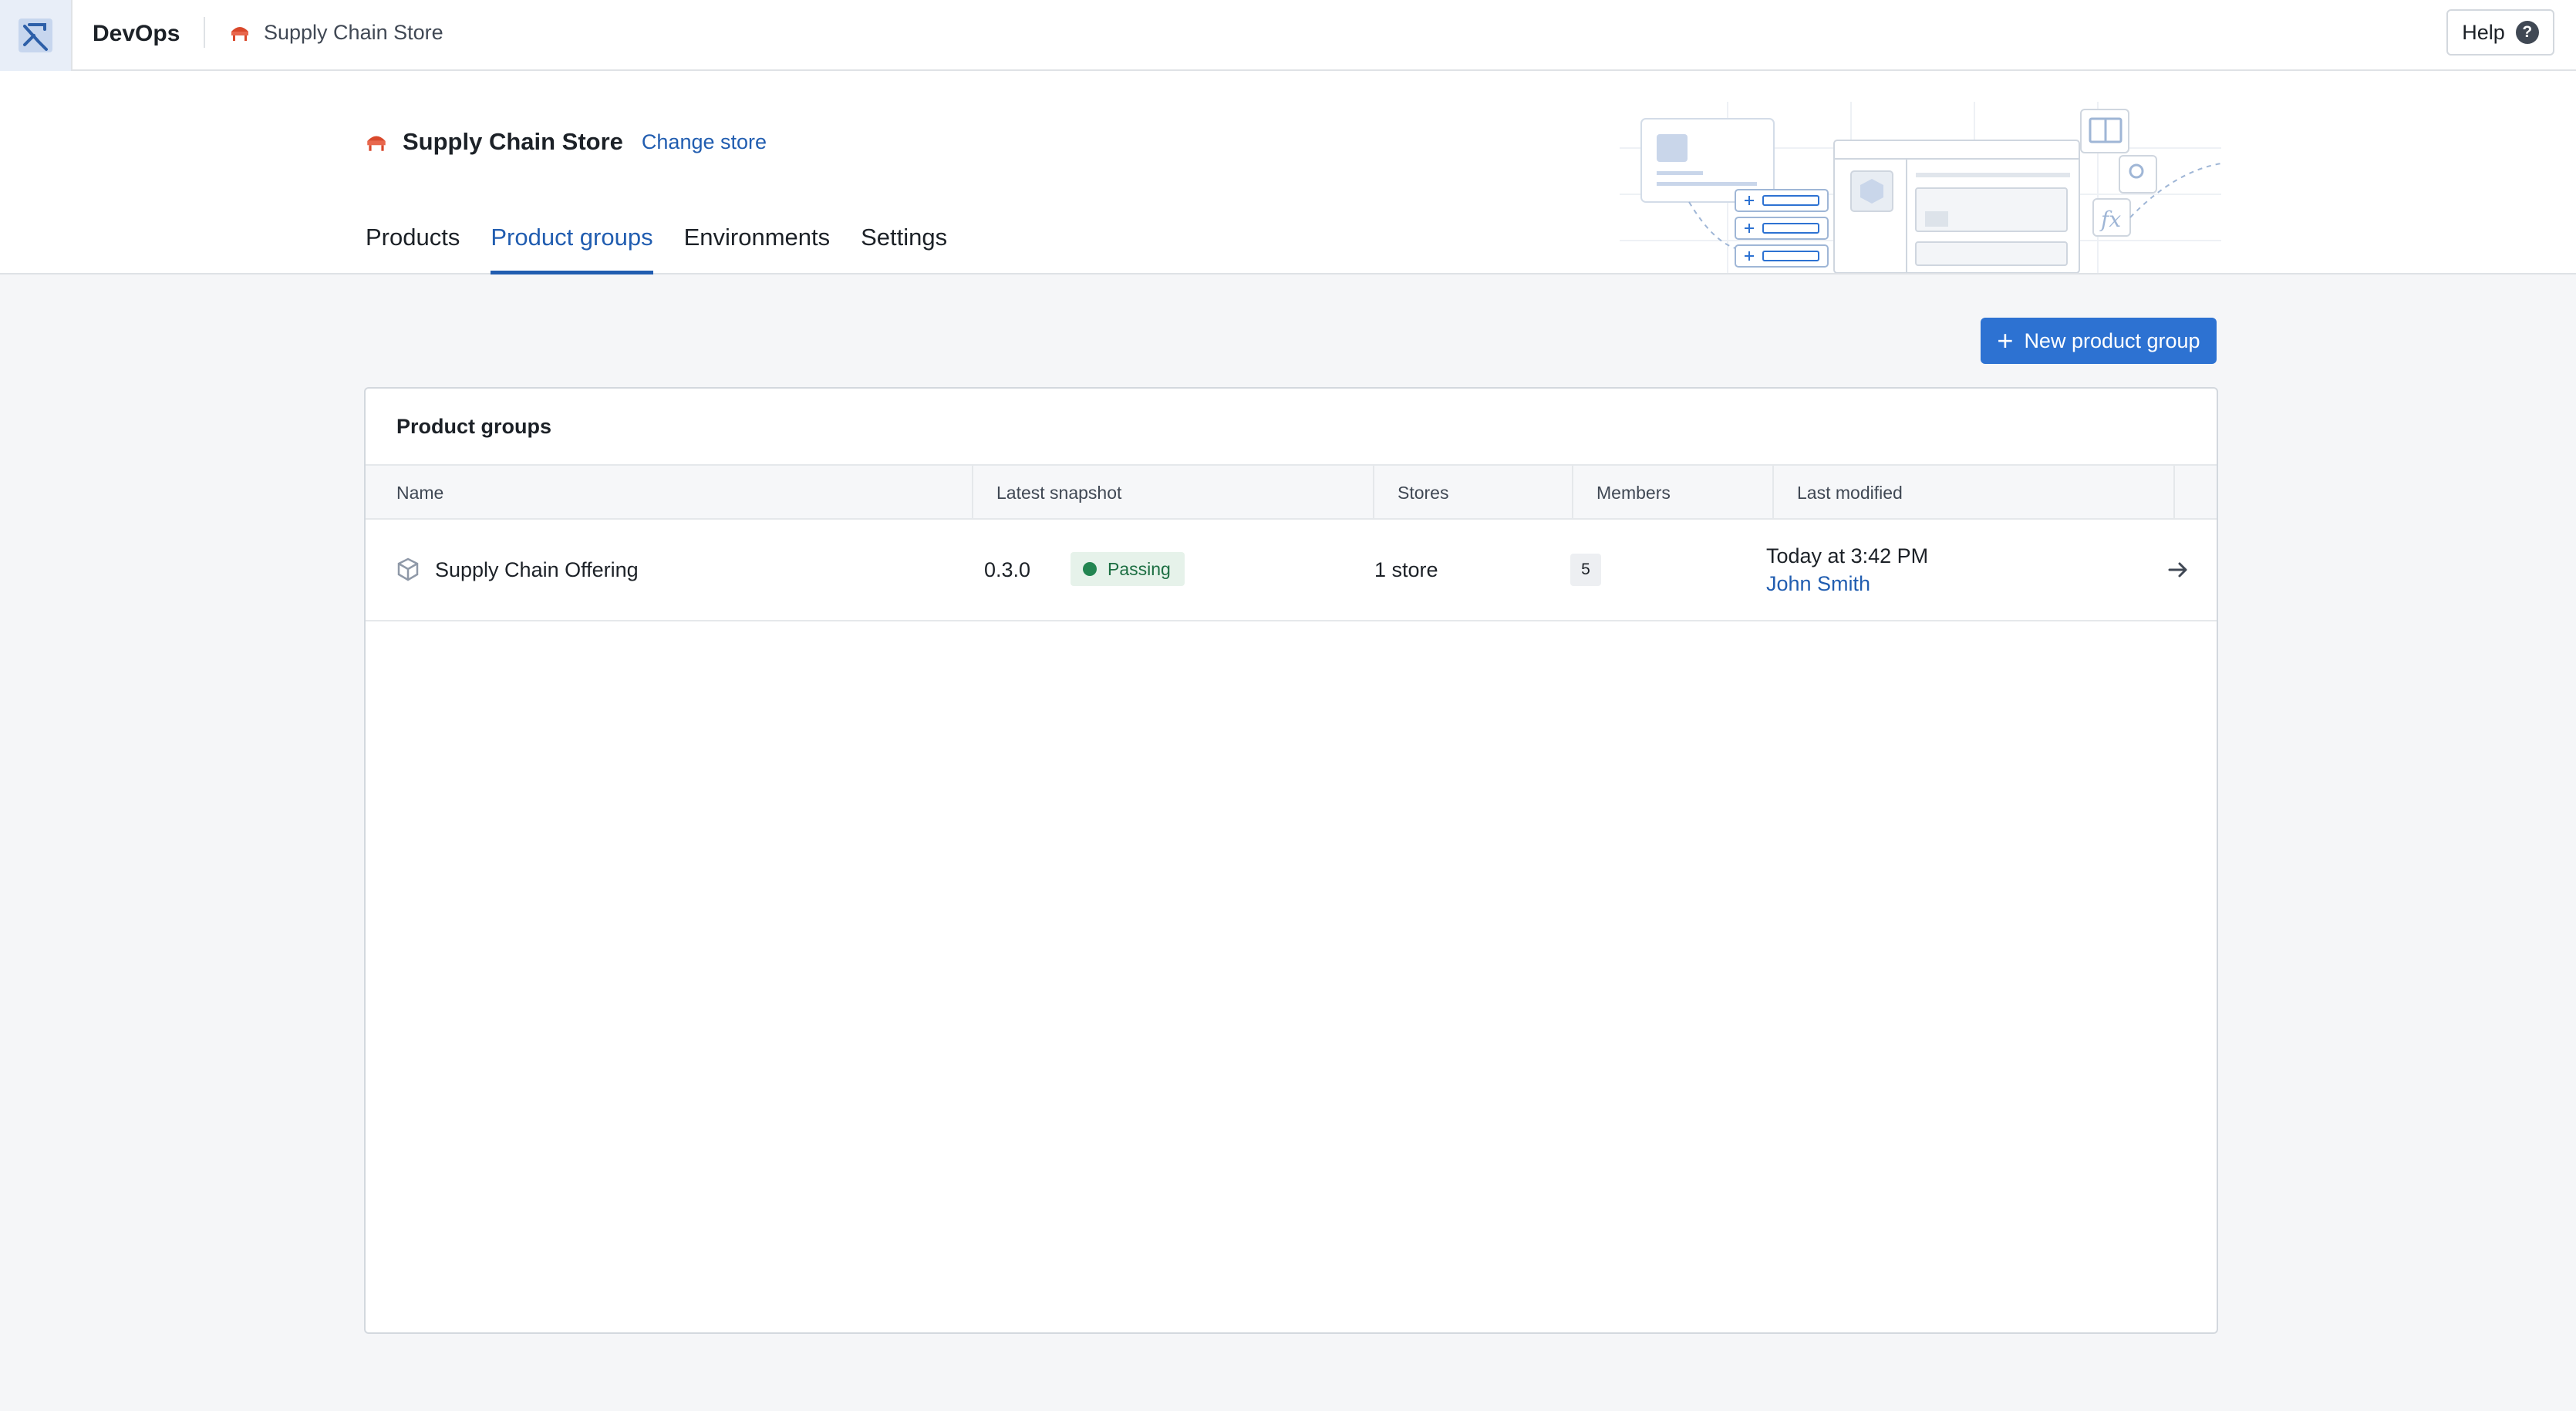  What do you see at coordinates (1974, 493) in the screenshot?
I see `column-header-last-modified: Last modified` at bounding box center [1974, 493].